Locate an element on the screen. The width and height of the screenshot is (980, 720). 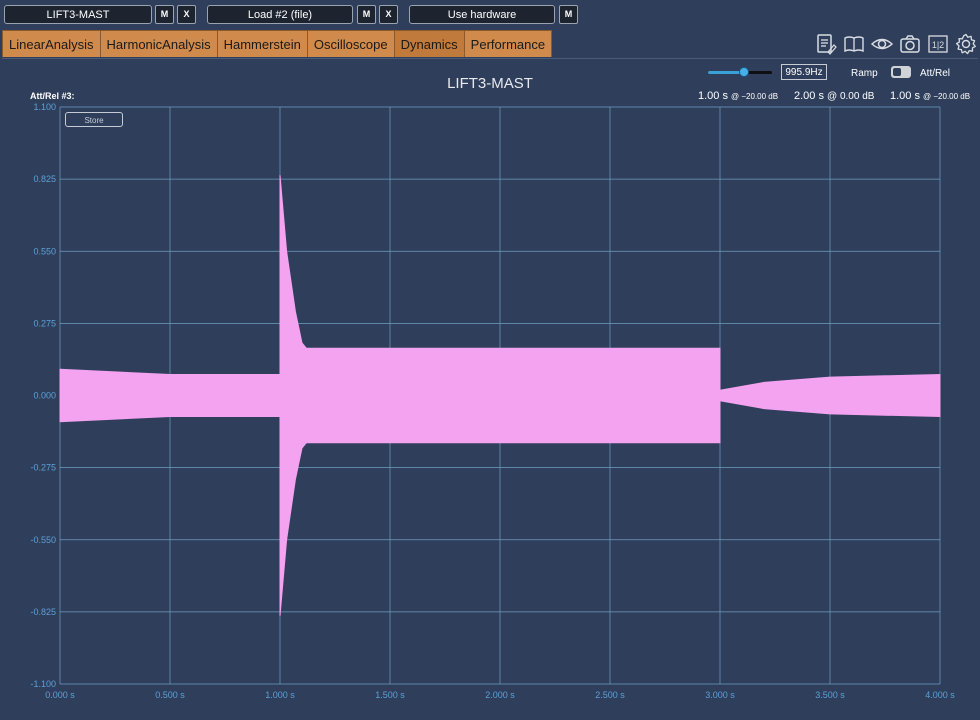
segment-1-timing: 1.00 s @ −20.00 dB is located at coordinates (738, 96).